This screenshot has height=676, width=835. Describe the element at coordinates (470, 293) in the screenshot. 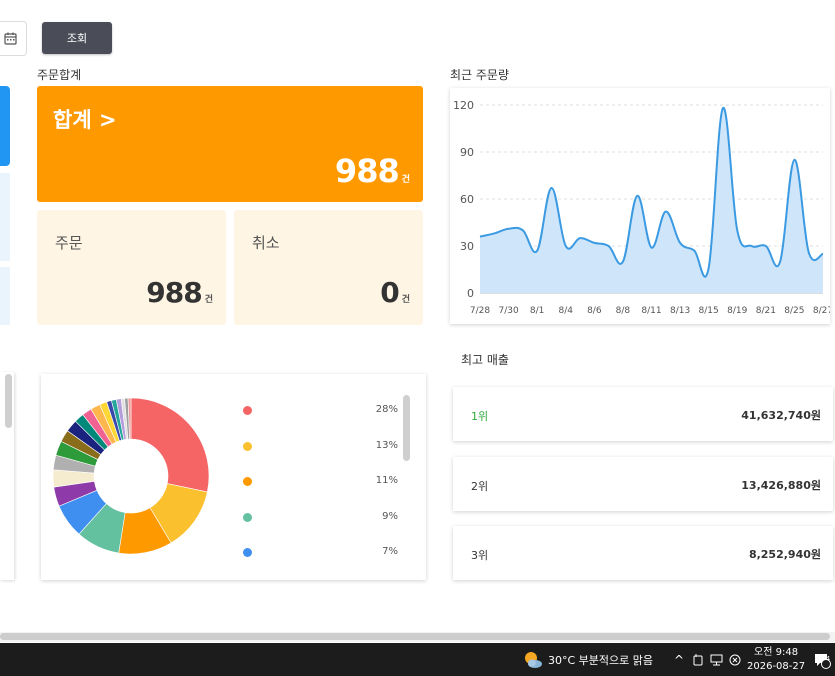

I see `y-tick-label: 0` at that location.